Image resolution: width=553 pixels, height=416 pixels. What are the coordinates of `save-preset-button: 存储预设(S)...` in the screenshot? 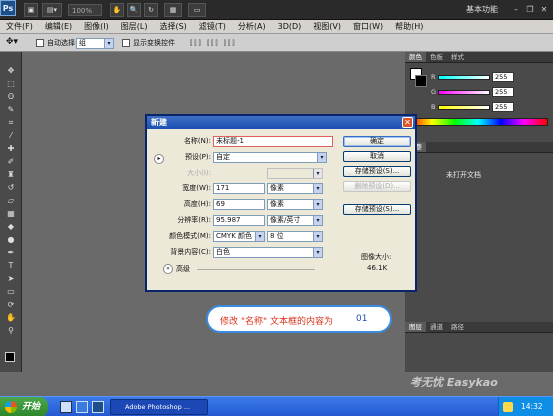 It's located at (377, 171).